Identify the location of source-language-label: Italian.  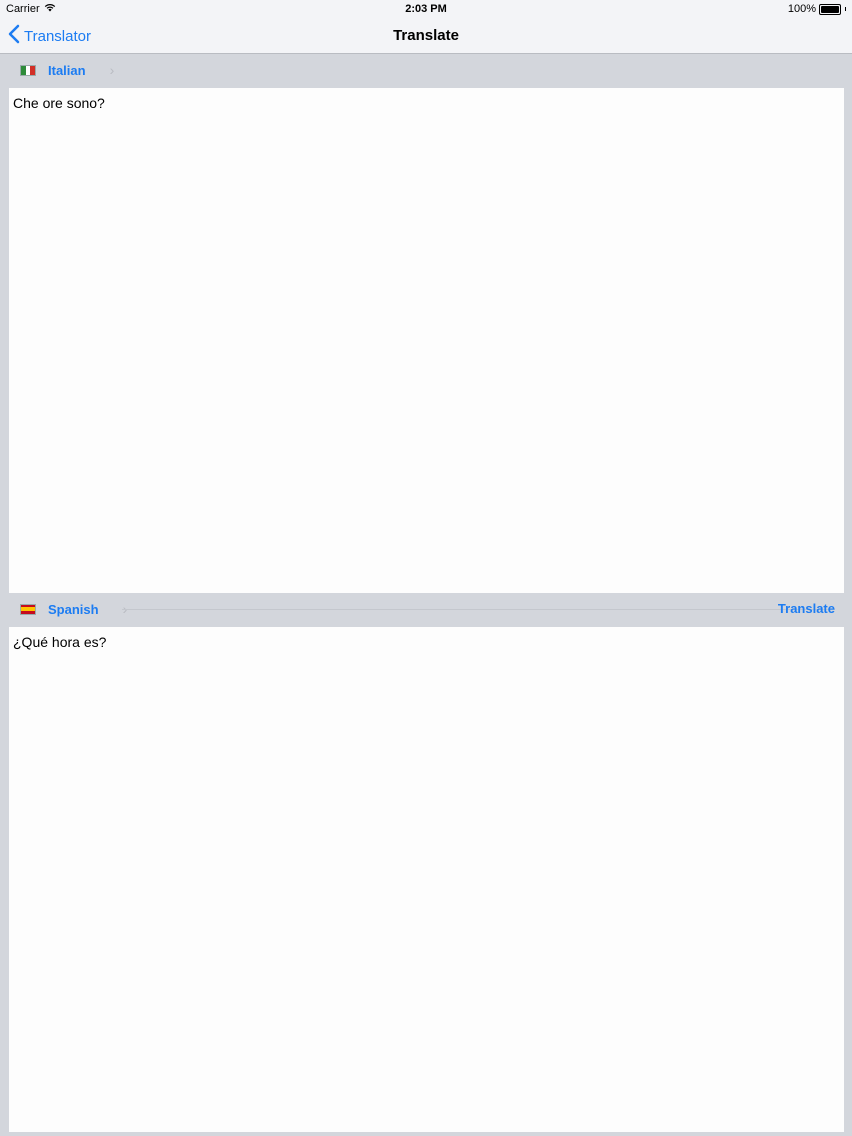
(67, 70).